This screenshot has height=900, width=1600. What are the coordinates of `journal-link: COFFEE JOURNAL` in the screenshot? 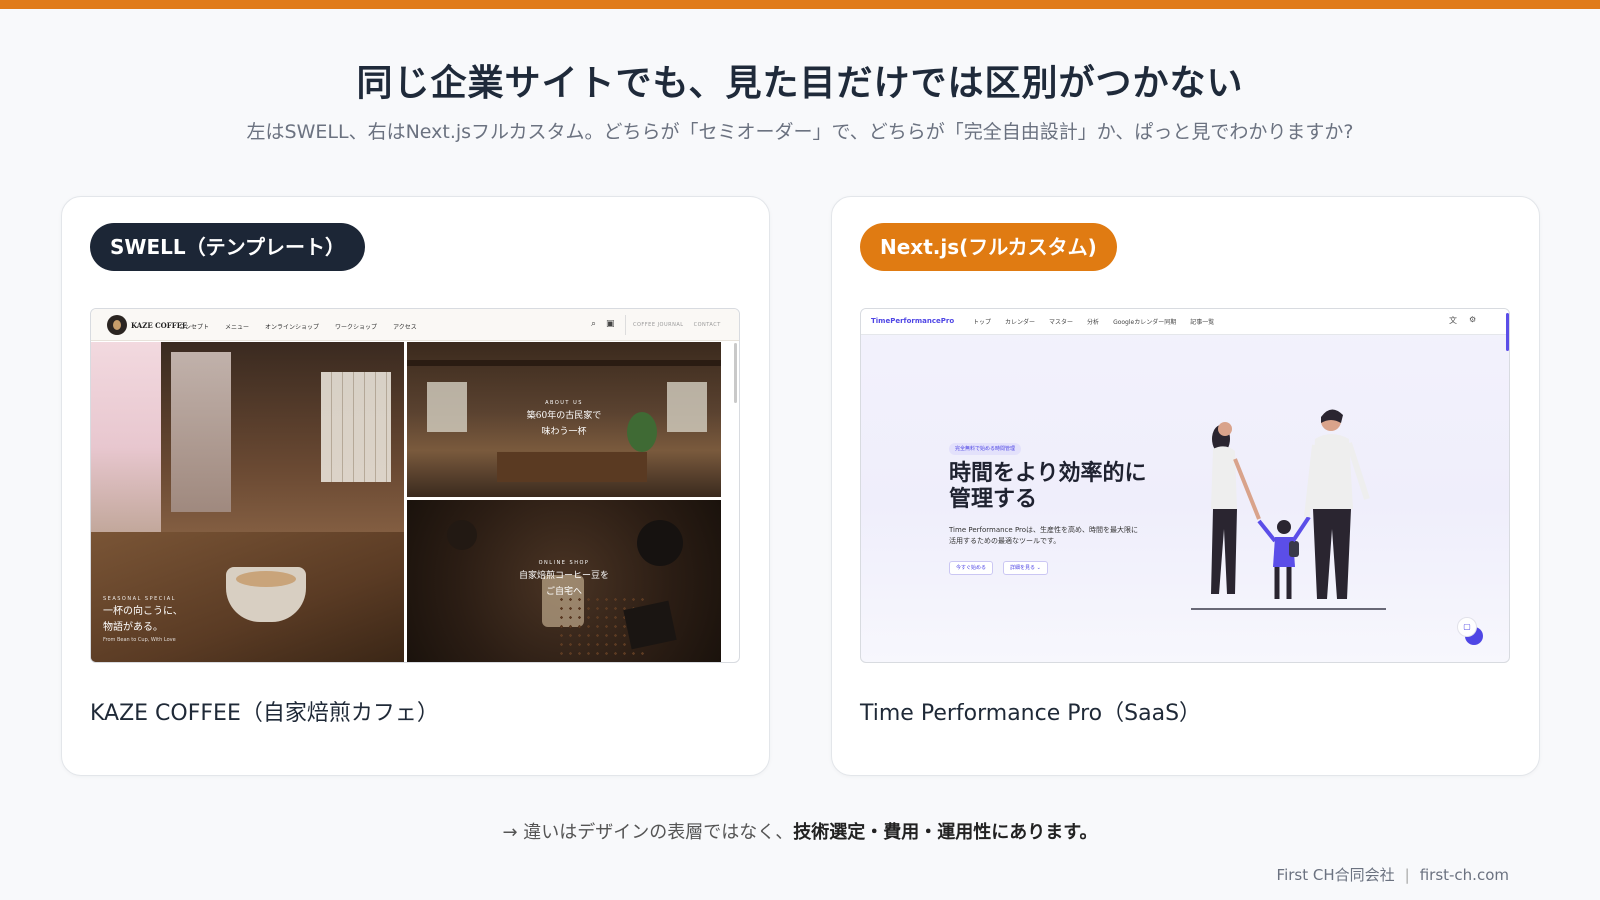 It's located at (658, 325).